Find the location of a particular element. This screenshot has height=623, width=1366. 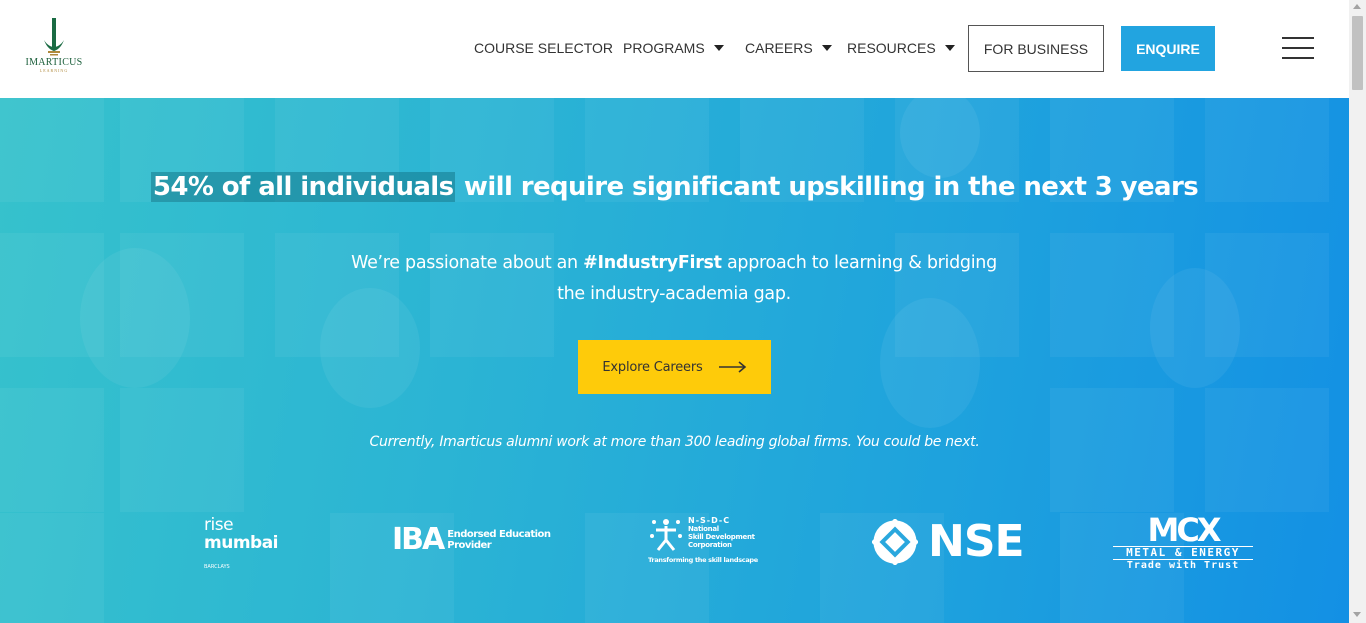

logo-wordmark: IMARTICUS is located at coordinates (54, 62).